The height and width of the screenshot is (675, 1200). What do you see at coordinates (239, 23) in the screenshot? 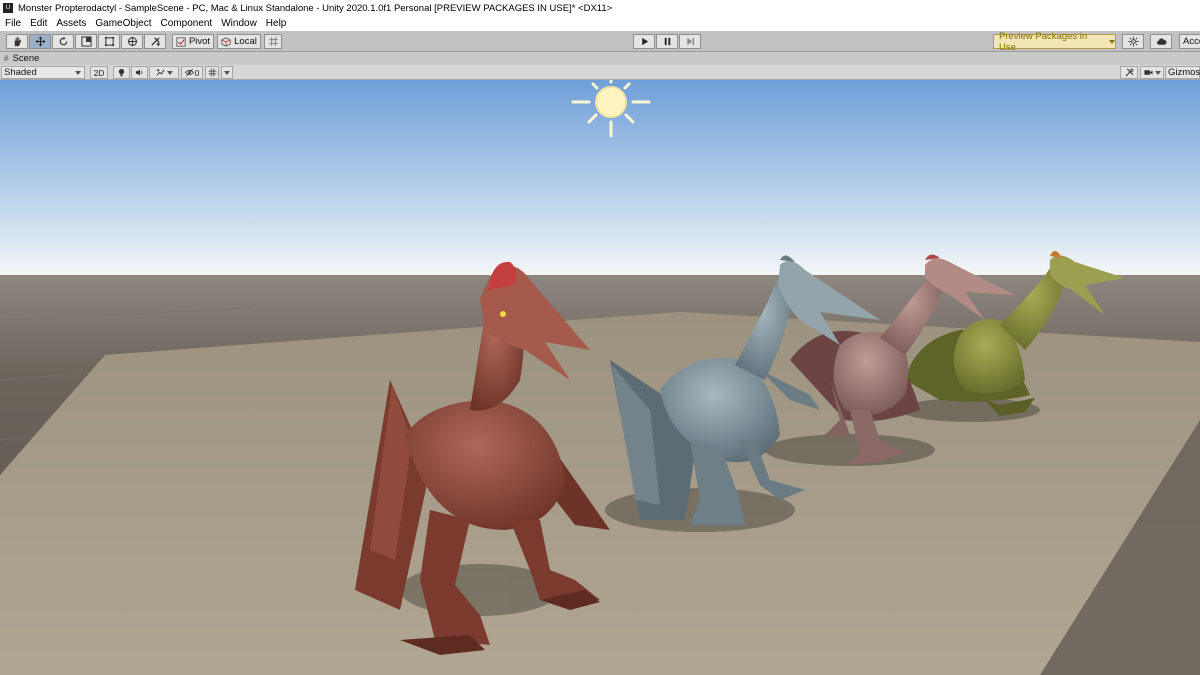
I see `menu-window: Window` at bounding box center [239, 23].